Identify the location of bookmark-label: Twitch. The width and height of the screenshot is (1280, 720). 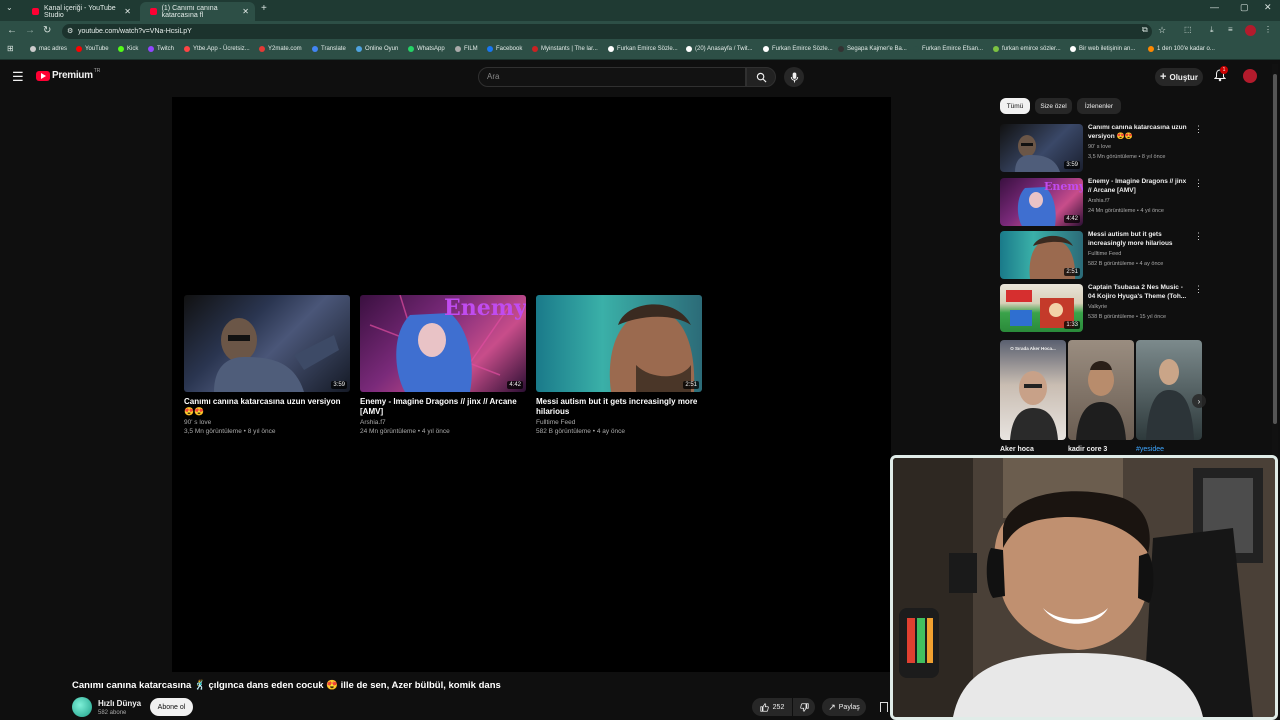
(166, 49).